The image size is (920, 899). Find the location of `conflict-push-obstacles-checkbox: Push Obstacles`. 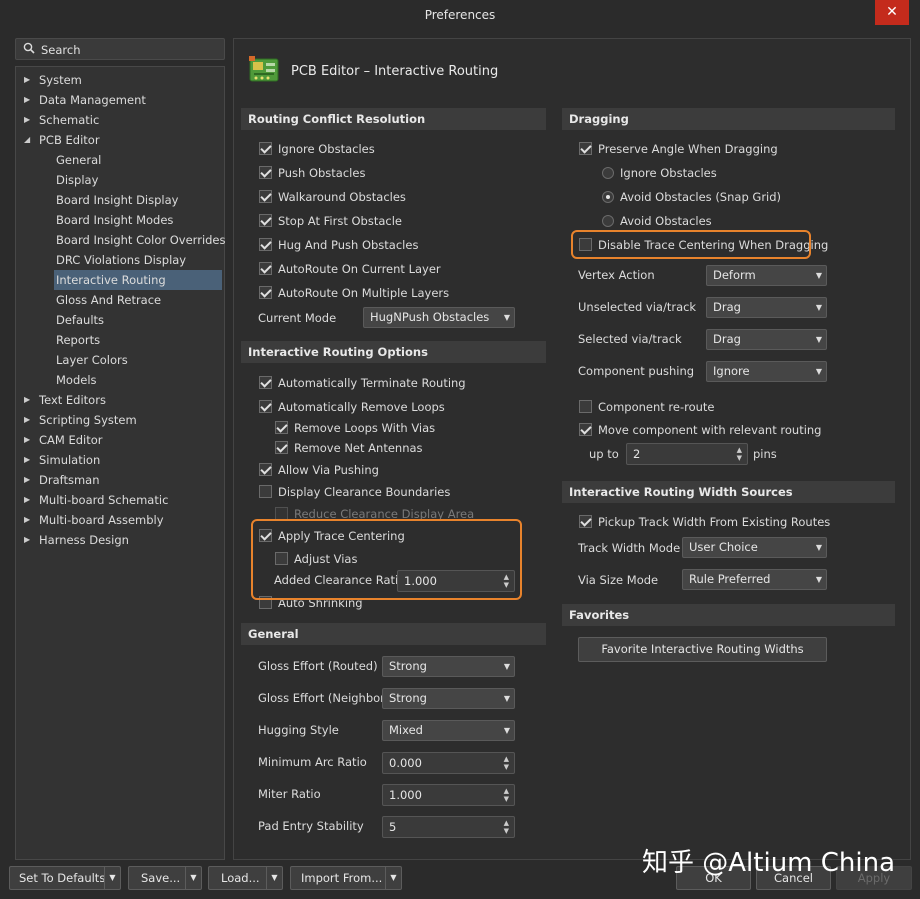

conflict-push-obstacles-checkbox: Push Obstacles is located at coordinates (312, 173).